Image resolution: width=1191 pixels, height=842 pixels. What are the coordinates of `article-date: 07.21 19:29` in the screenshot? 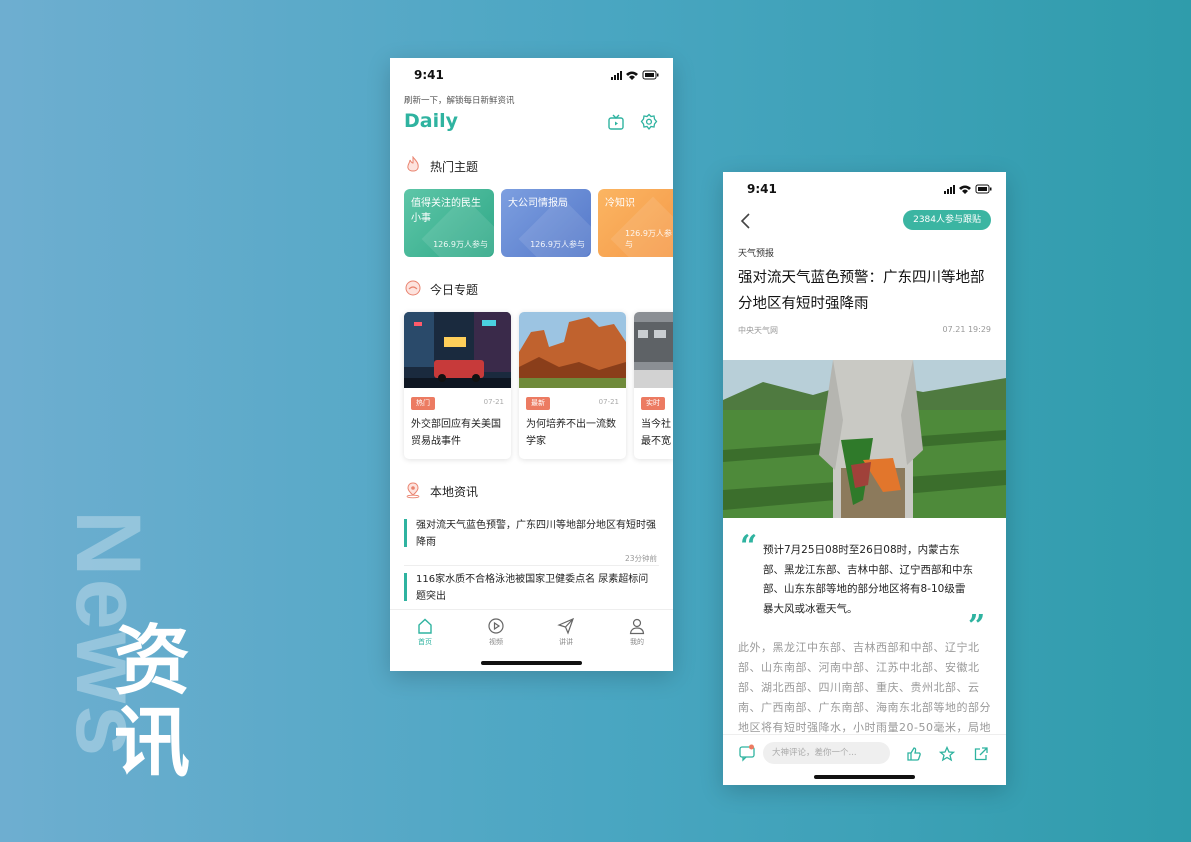 It's located at (967, 329).